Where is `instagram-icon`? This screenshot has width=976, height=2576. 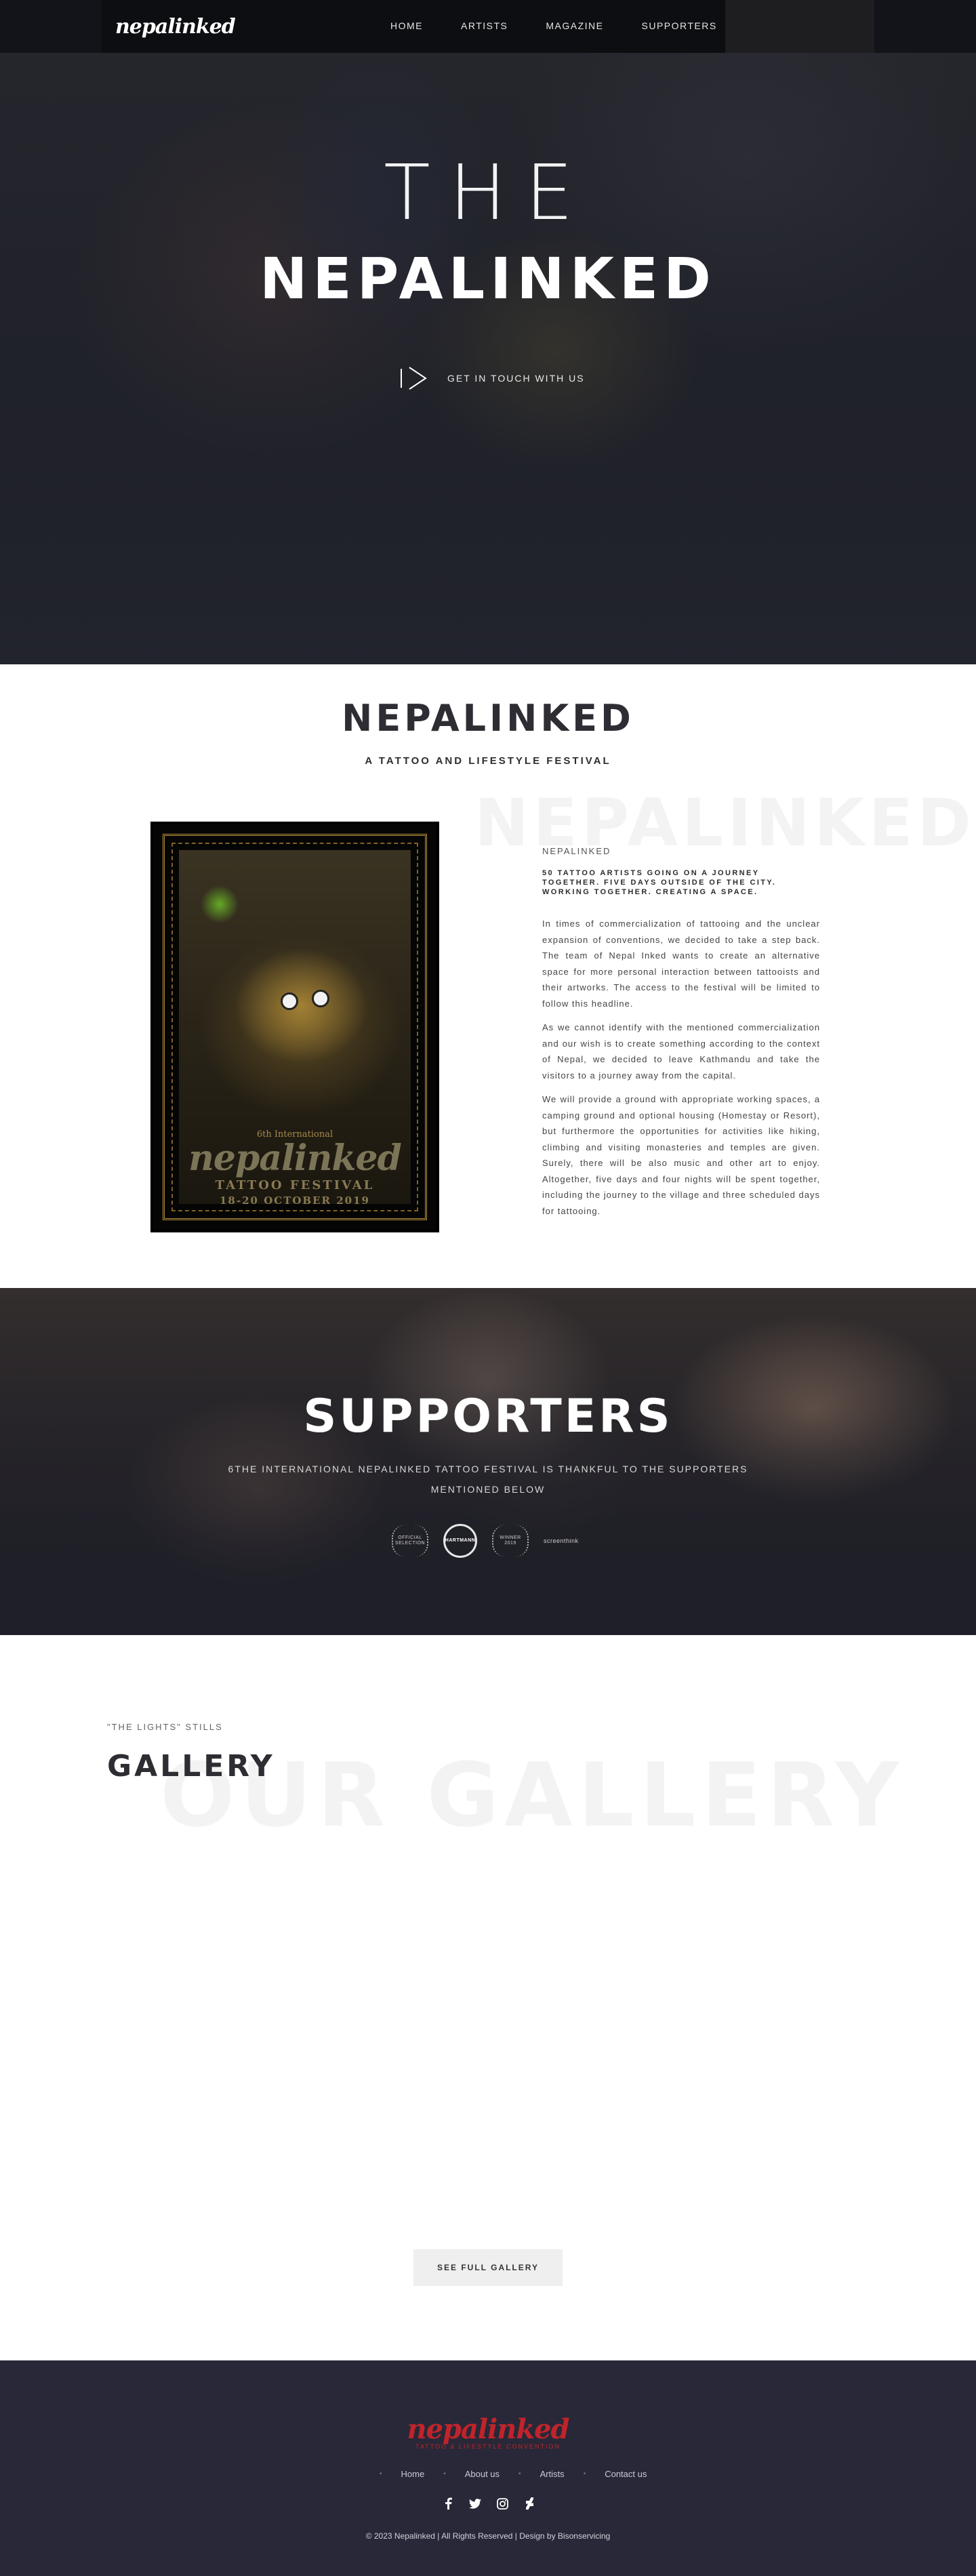 instagram-icon is located at coordinates (502, 2503).